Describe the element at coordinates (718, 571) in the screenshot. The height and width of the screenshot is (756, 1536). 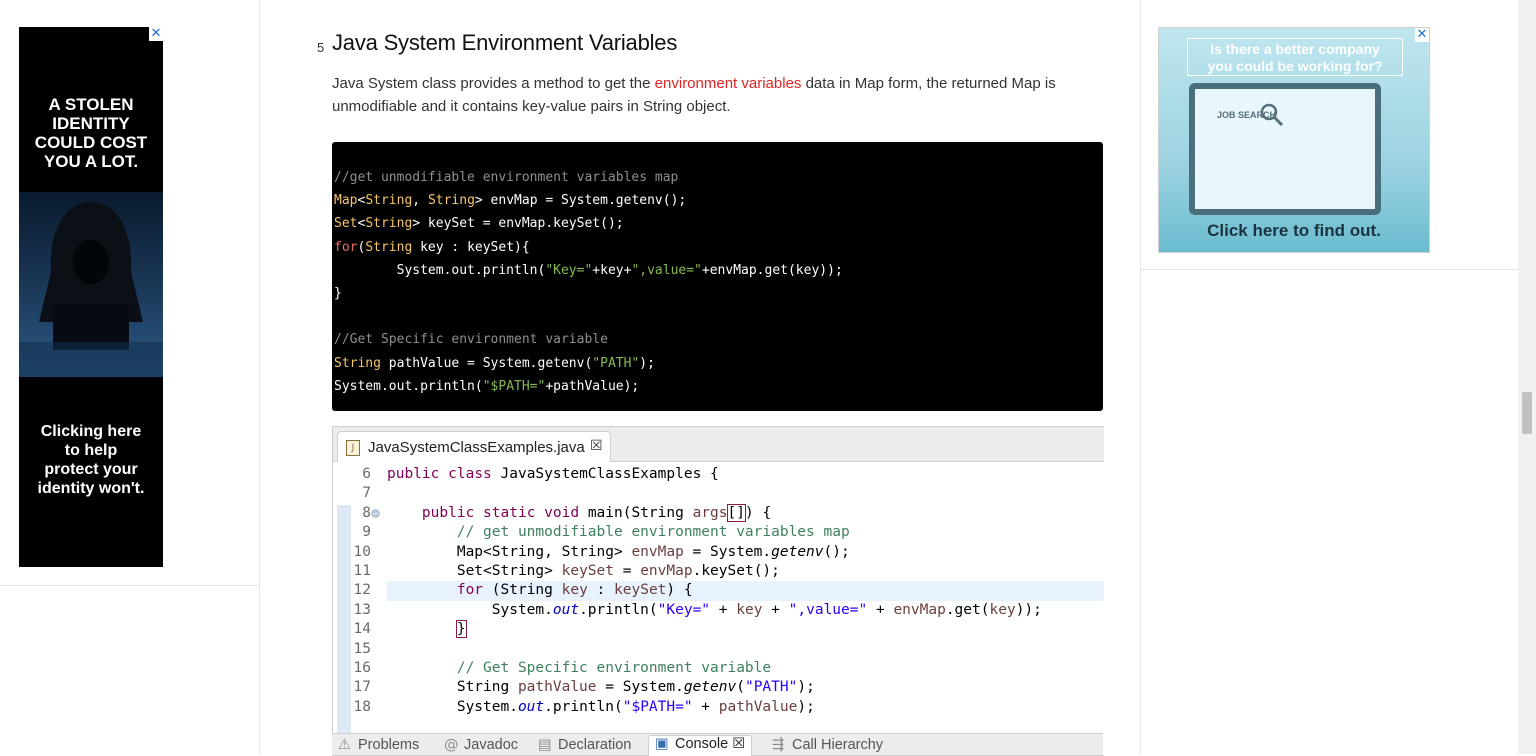
I see `code-line: 11 Set<String> keySet = envMap.keySet();` at that location.